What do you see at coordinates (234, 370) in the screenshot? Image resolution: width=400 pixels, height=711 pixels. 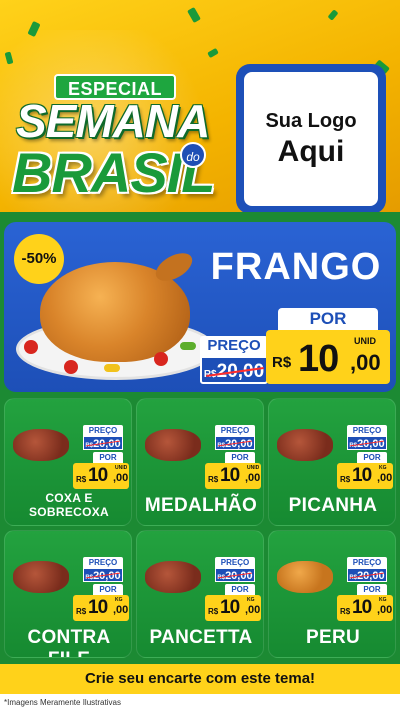 I see `hero-old-price: R$20,00` at bounding box center [234, 370].